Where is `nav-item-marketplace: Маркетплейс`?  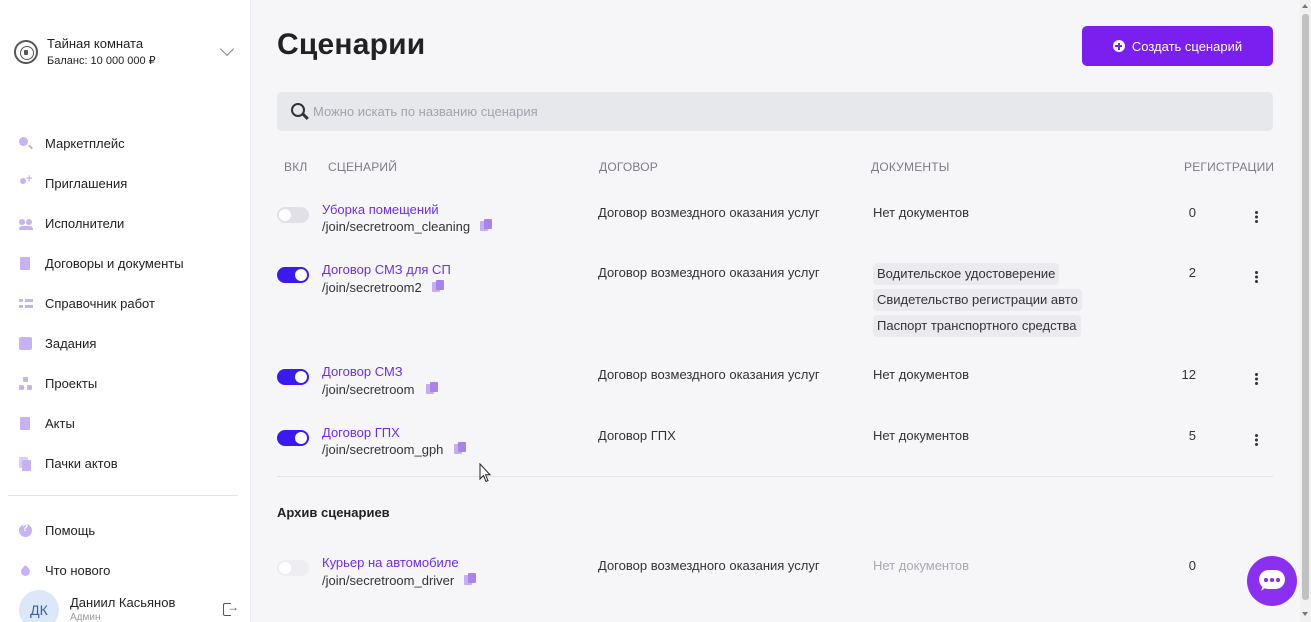 nav-item-marketplace: Маркетплейс is located at coordinates (125, 143).